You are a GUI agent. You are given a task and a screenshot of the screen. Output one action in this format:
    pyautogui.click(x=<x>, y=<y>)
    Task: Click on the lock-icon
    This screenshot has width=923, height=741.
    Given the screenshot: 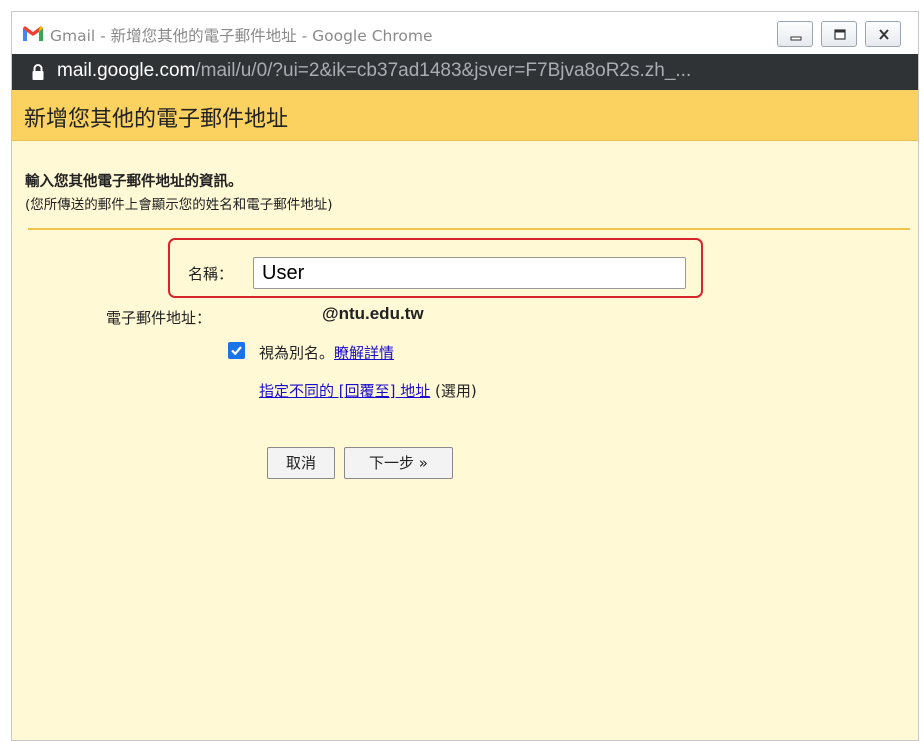 What is the action you would take?
    pyautogui.click(x=38, y=74)
    